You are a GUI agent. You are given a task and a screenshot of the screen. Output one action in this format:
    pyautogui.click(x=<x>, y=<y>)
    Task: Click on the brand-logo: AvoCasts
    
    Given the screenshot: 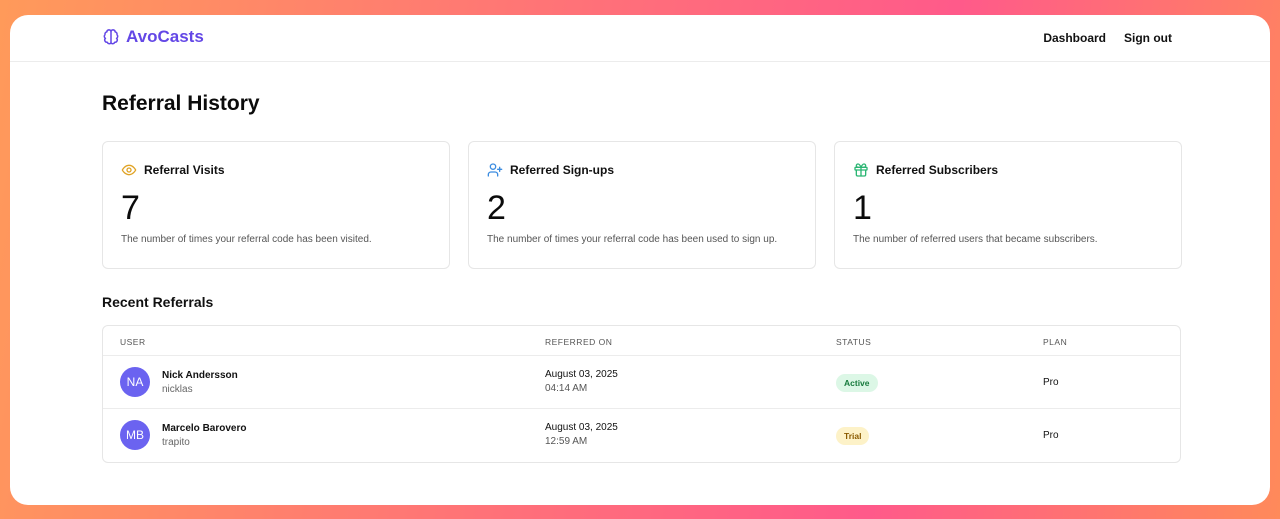 What is the action you would take?
    pyautogui.click(x=153, y=37)
    